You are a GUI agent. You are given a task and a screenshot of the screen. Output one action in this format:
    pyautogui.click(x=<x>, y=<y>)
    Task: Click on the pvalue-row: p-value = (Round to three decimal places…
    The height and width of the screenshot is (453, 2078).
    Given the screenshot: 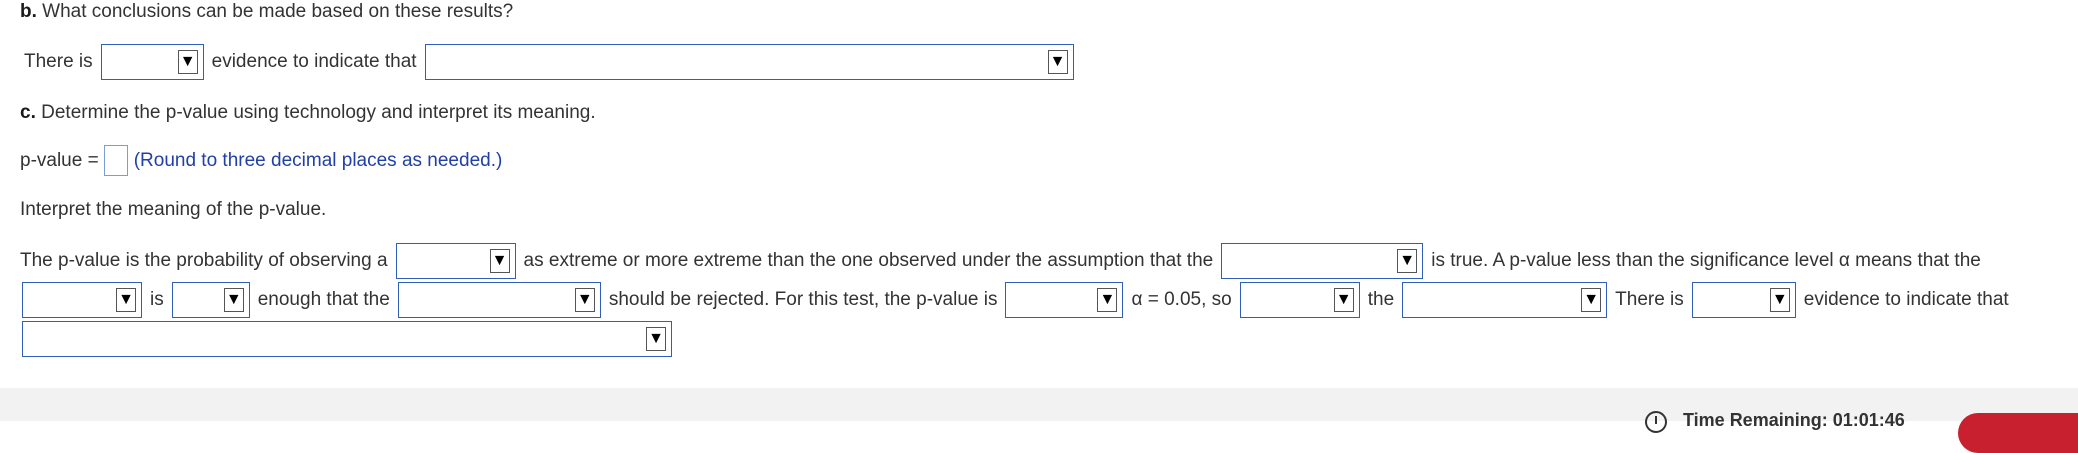 What is the action you would take?
    pyautogui.click(x=261, y=160)
    